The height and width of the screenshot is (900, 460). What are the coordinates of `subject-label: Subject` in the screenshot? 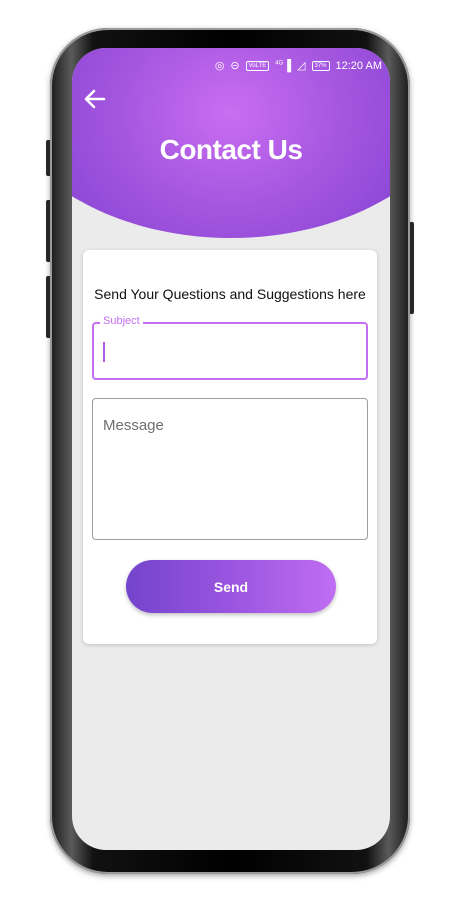 It's located at (121, 321).